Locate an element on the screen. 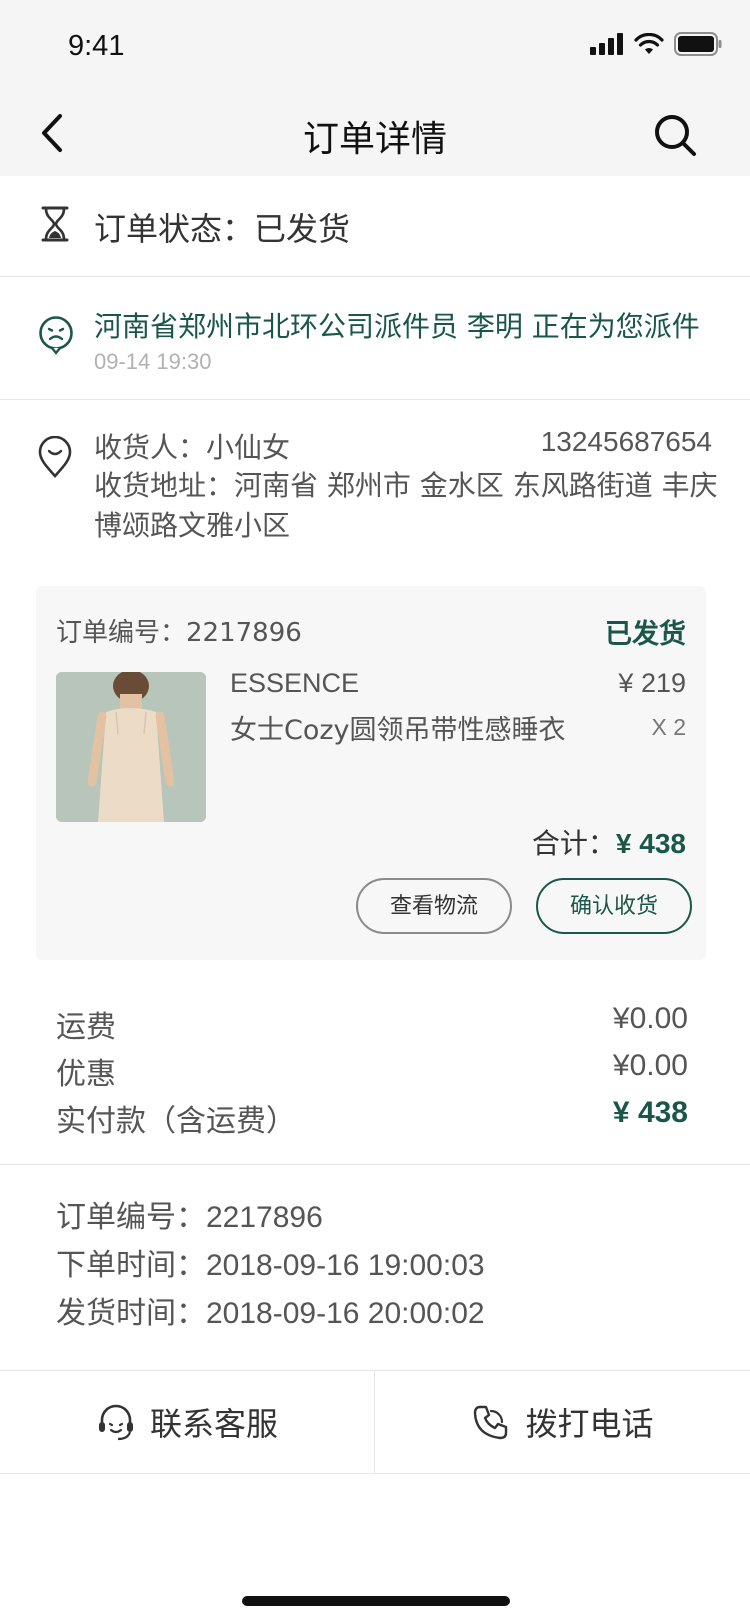 Image resolution: width=750 pixels, height=1624 pixels. location-pin-icon is located at coordinates (55, 457).